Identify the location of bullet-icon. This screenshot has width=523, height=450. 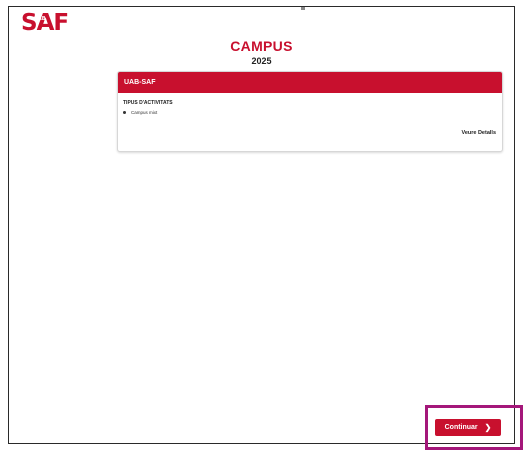
(124, 112).